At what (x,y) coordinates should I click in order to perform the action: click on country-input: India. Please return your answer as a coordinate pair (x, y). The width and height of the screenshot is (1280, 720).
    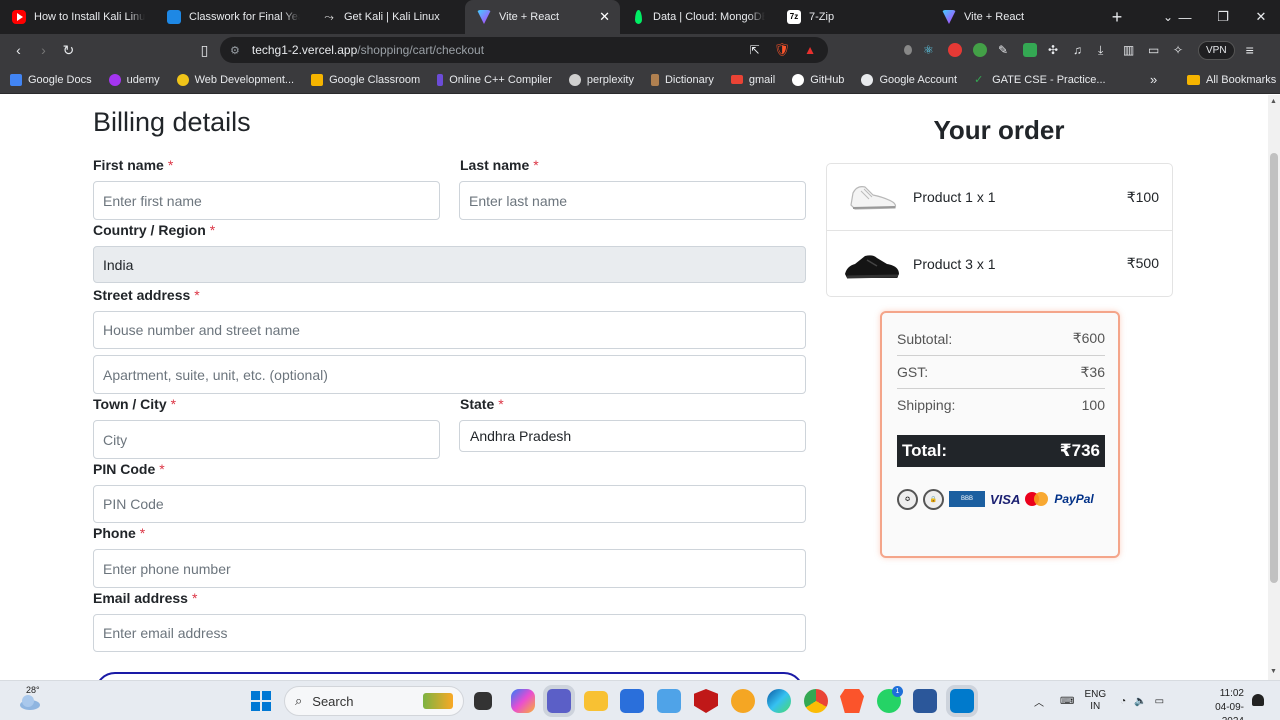
    Looking at the image, I should click on (449, 264).